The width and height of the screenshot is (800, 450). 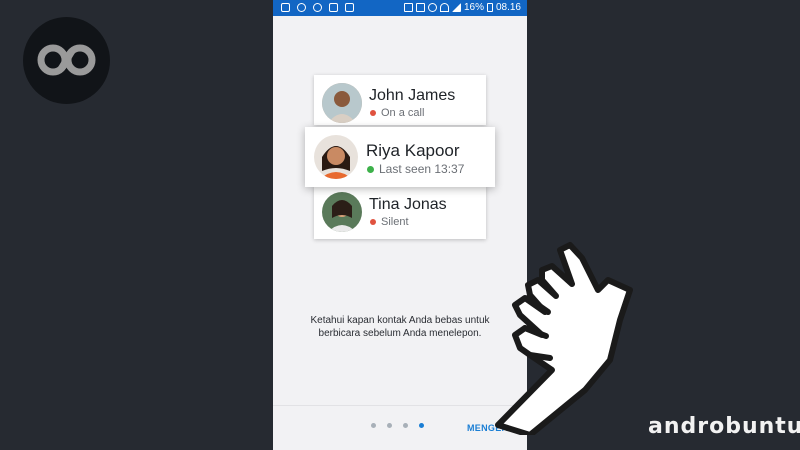 What do you see at coordinates (724, 426) in the screenshot?
I see `watermark-logo: androbuntu` at bounding box center [724, 426].